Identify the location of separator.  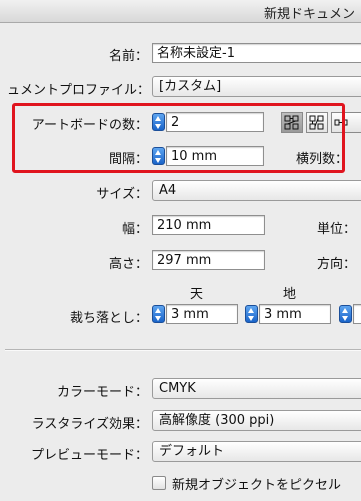
(183, 350).